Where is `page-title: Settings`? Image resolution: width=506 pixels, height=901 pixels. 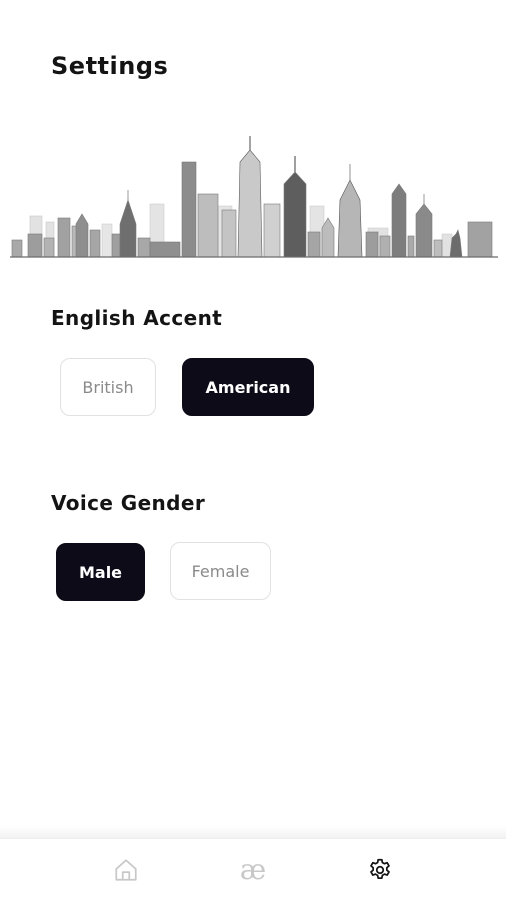 page-title: Settings is located at coordinates (110, 66).